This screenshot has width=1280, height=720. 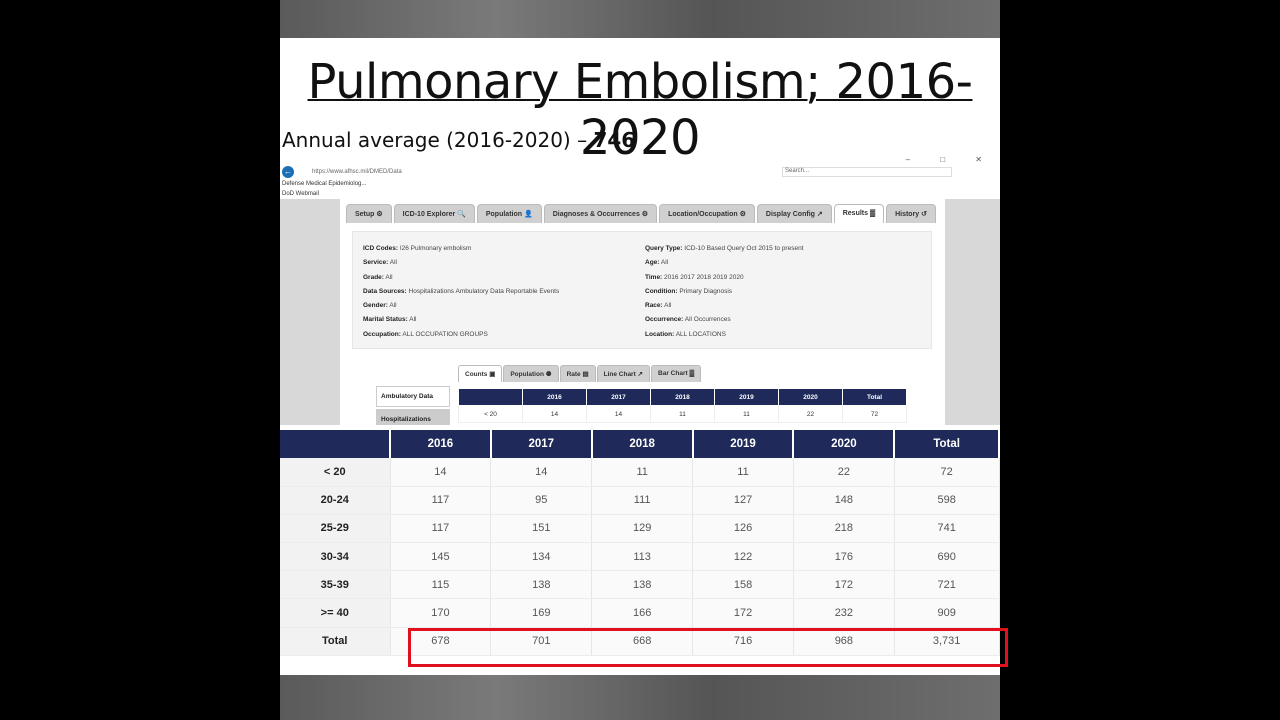 I want to click on summary-row: Service: All, so click(x=461, y=263).